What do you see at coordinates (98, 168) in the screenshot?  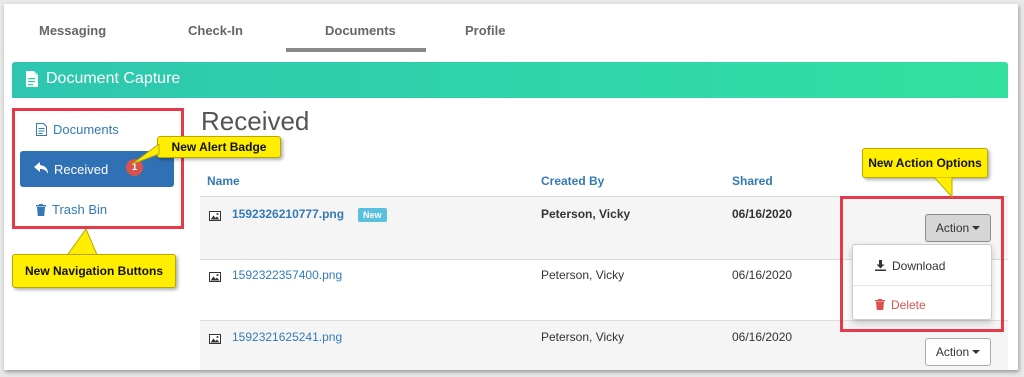 I see `navigation-highlight-box` at bounding box center [98, 168].